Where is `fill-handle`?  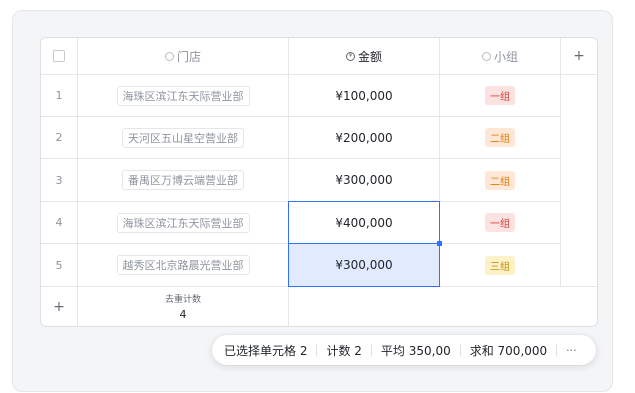 fill-handle is located at coordinates (439, 243).